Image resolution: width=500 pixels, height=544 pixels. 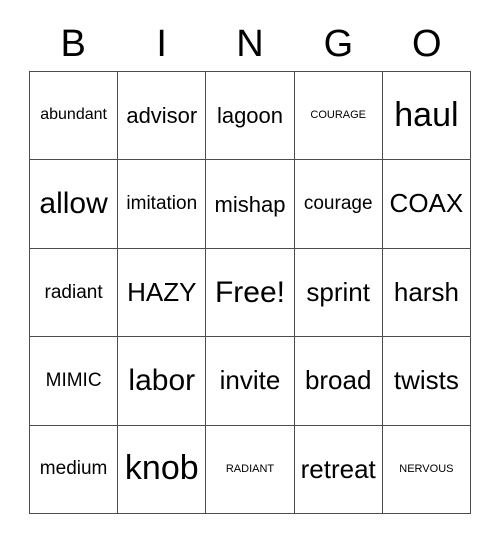 I want to click on bingo-cell-label: mishap, so click(x=250, y=204).